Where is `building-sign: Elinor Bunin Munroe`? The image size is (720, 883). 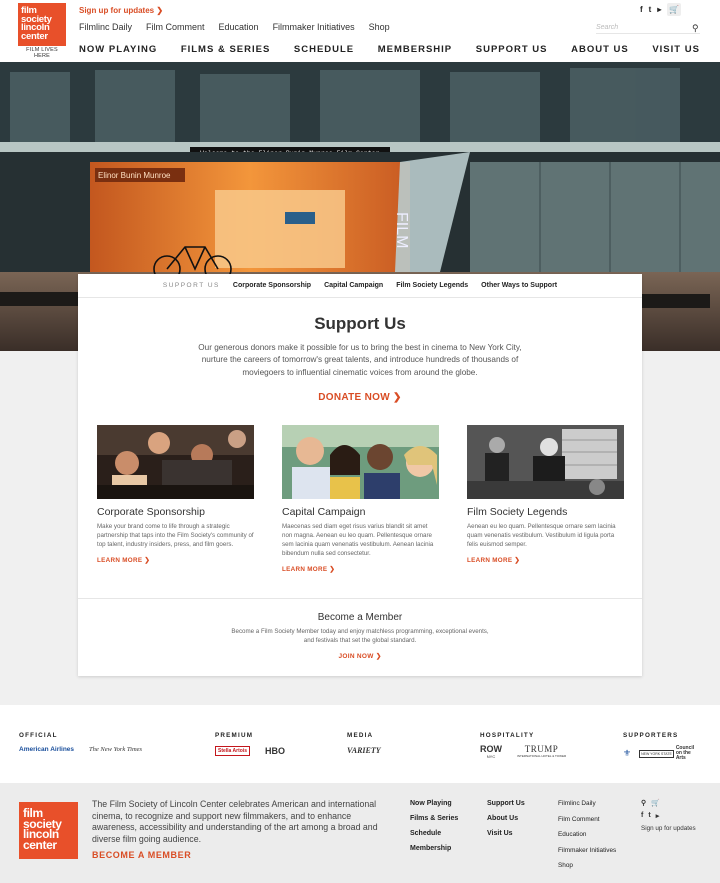
building-sign: Elinor Bunin Munroe is located at coordinates (134, 175).